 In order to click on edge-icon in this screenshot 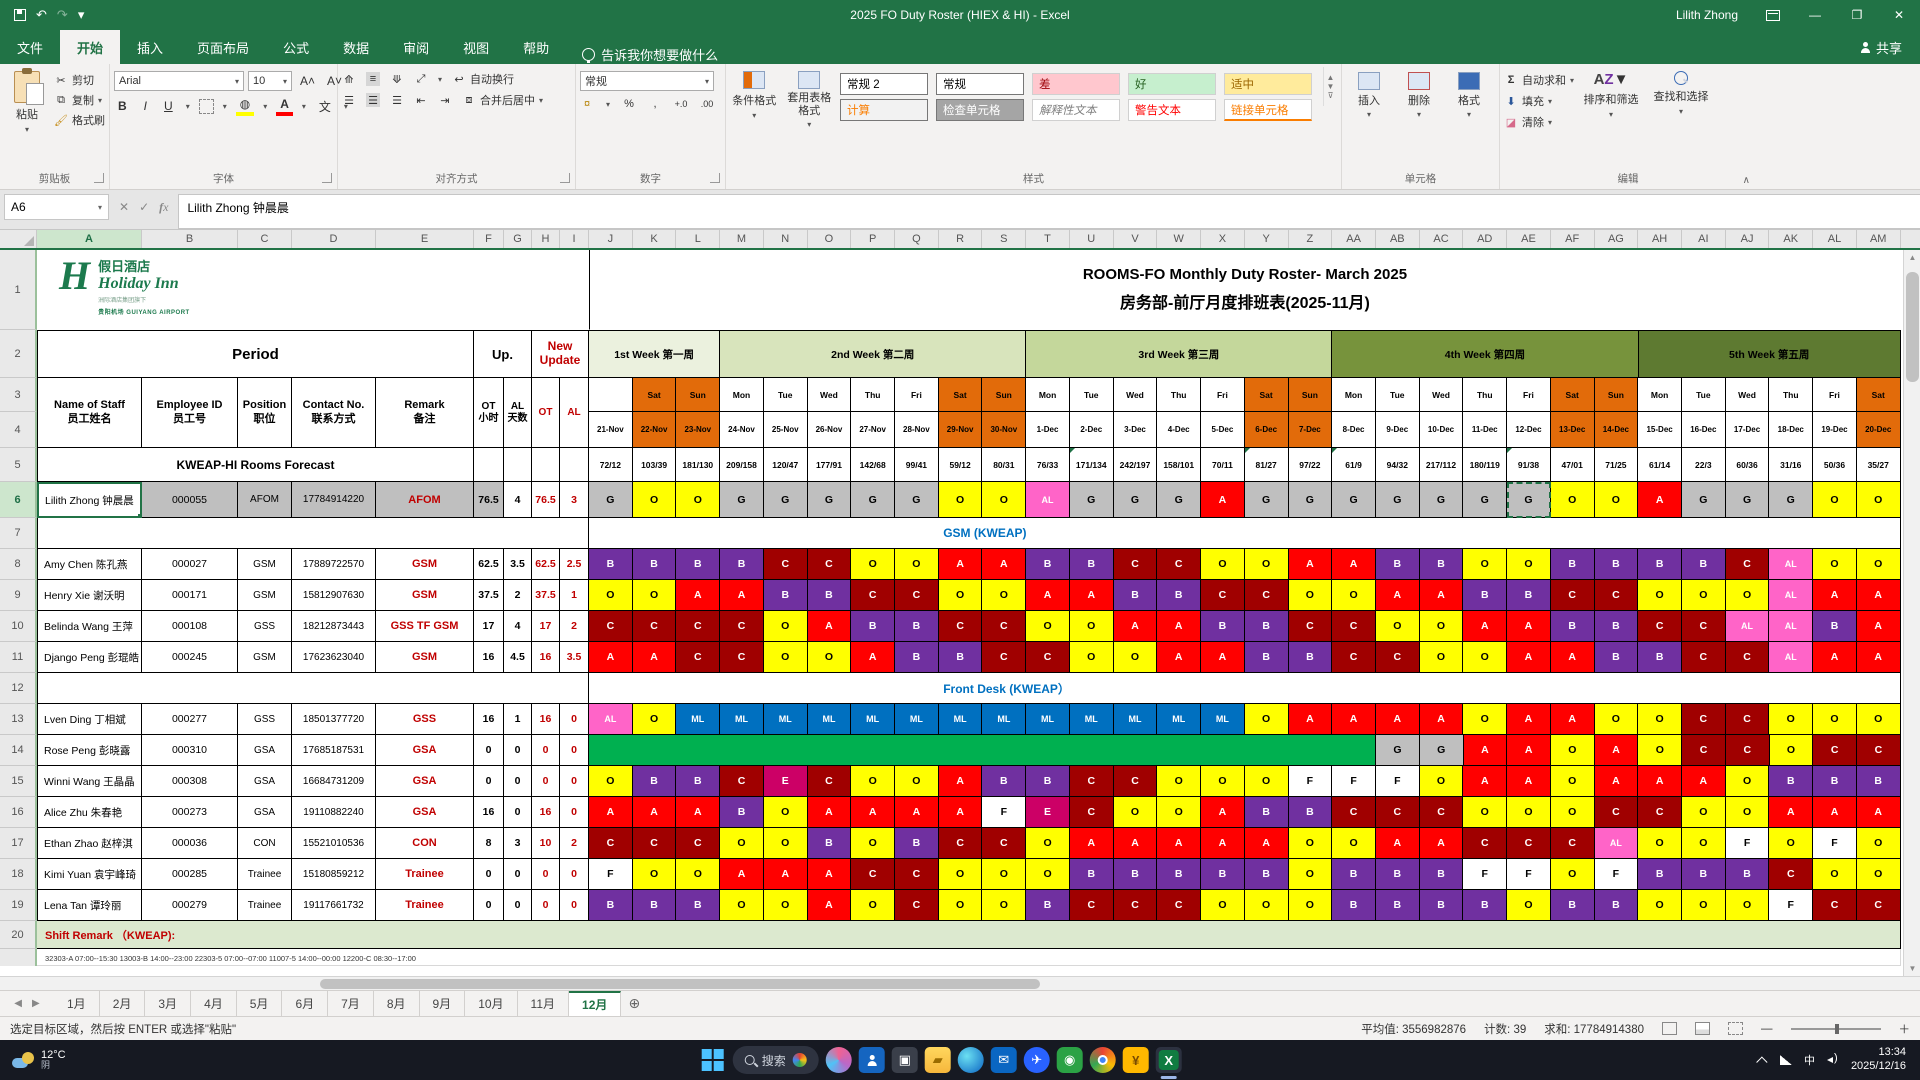, I will do `click(970, 1060)`.